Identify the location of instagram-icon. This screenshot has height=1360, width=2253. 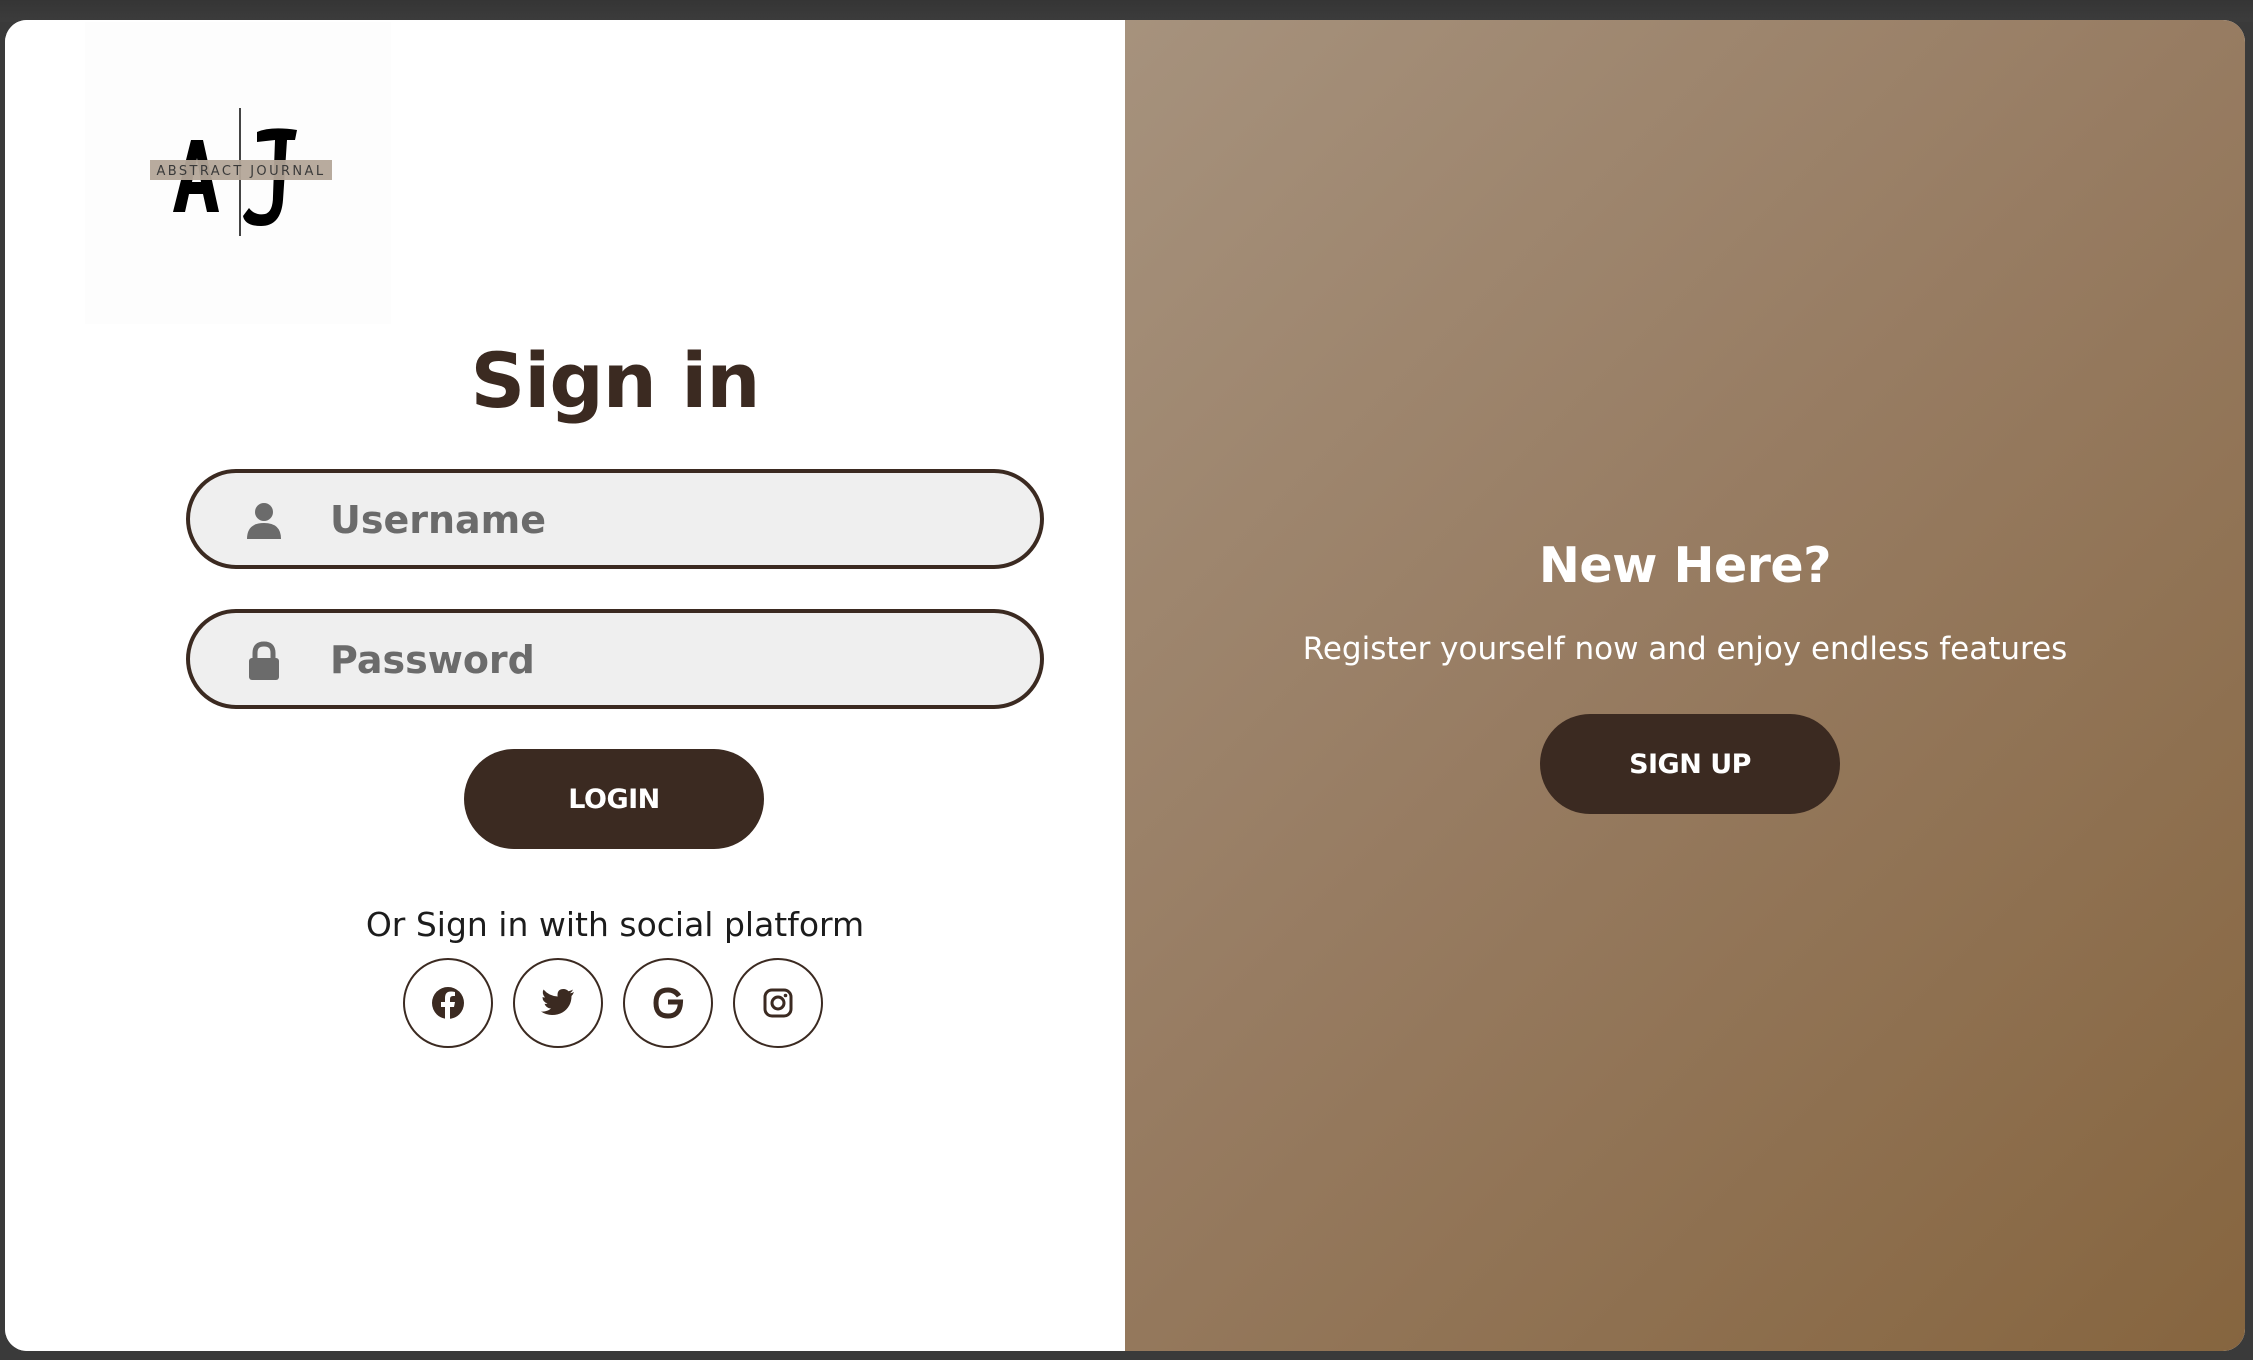
(778, 1003).